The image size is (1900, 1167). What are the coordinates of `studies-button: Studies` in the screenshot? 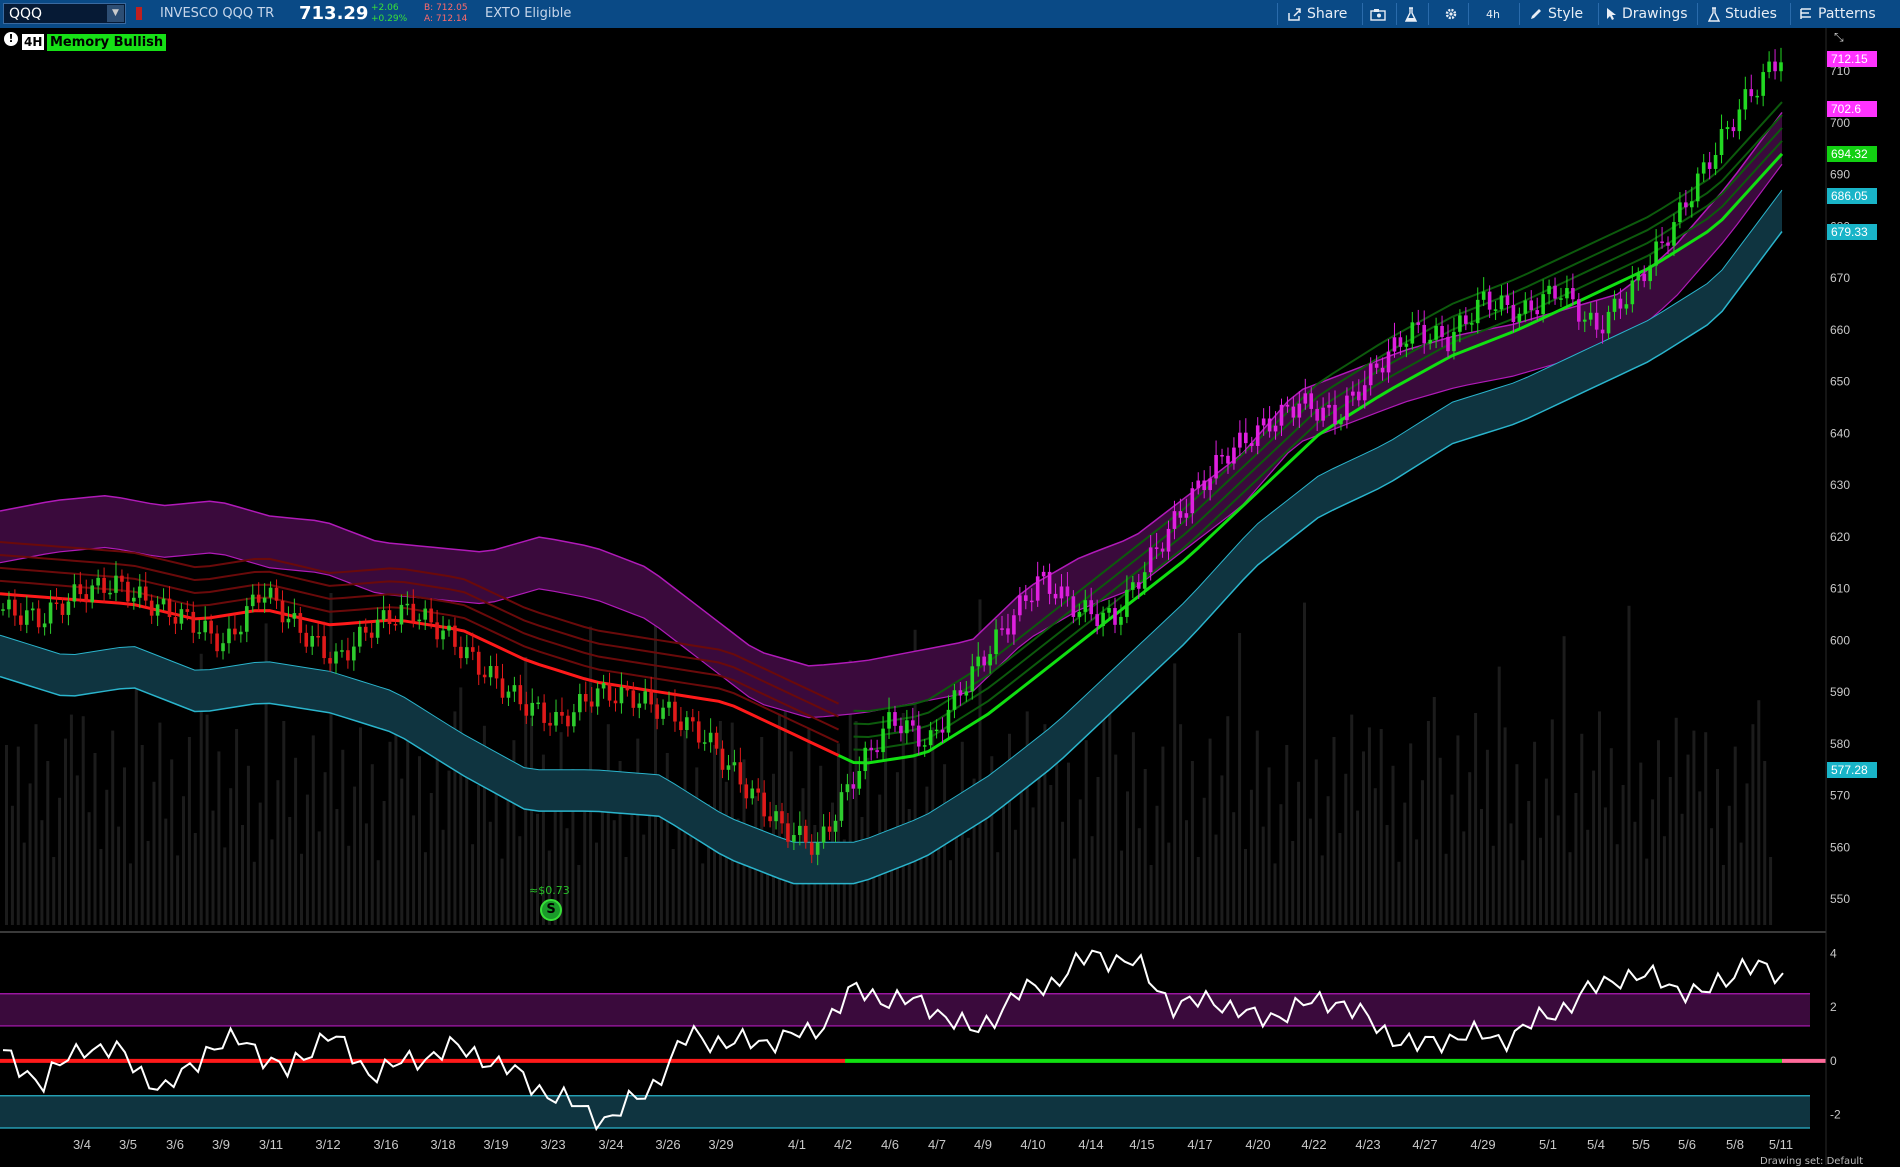 It's located at (1742, 14).